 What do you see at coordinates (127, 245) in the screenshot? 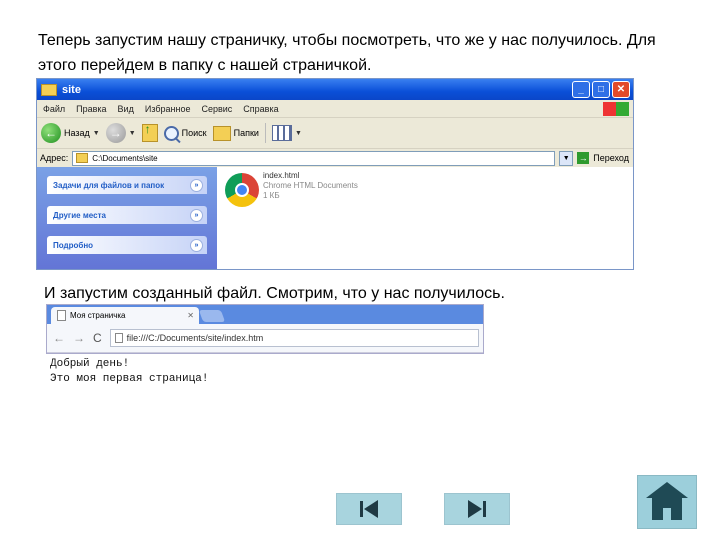
I see `panel-details: Подробно »` at bounding box center [127, 245].